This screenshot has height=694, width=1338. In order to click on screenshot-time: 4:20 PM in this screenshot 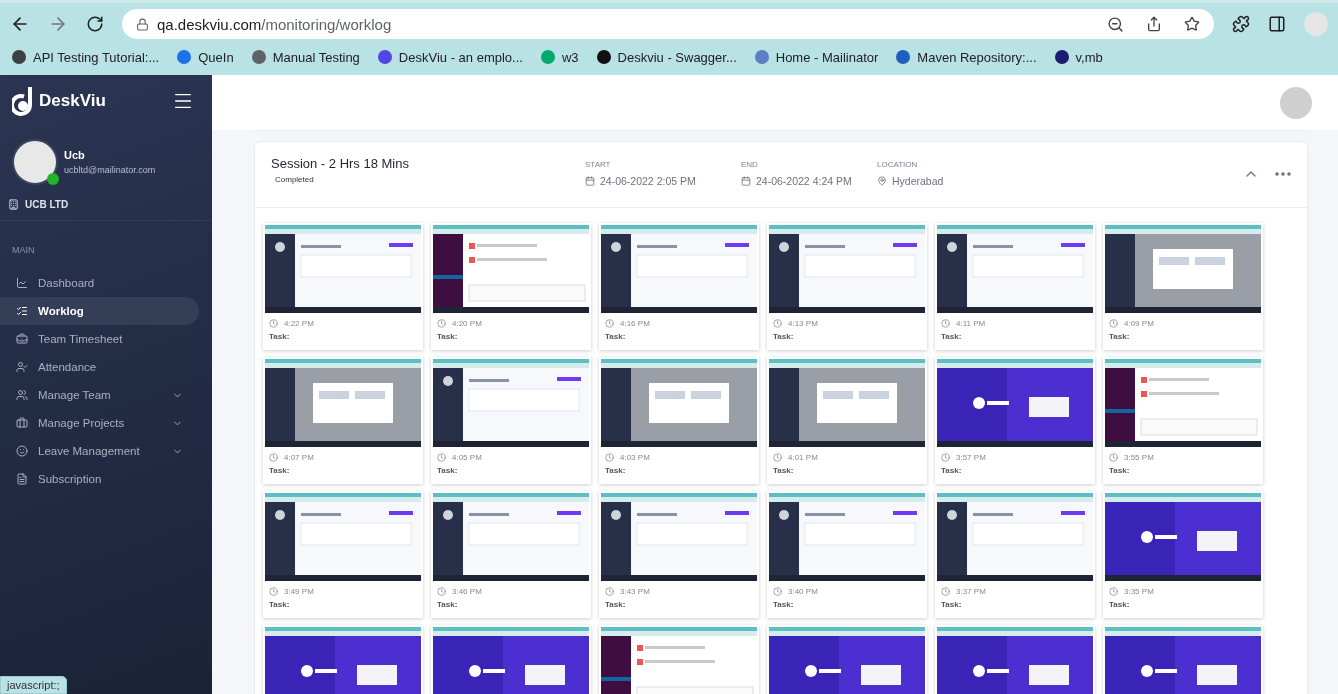, I will do `click(467, 323)`.